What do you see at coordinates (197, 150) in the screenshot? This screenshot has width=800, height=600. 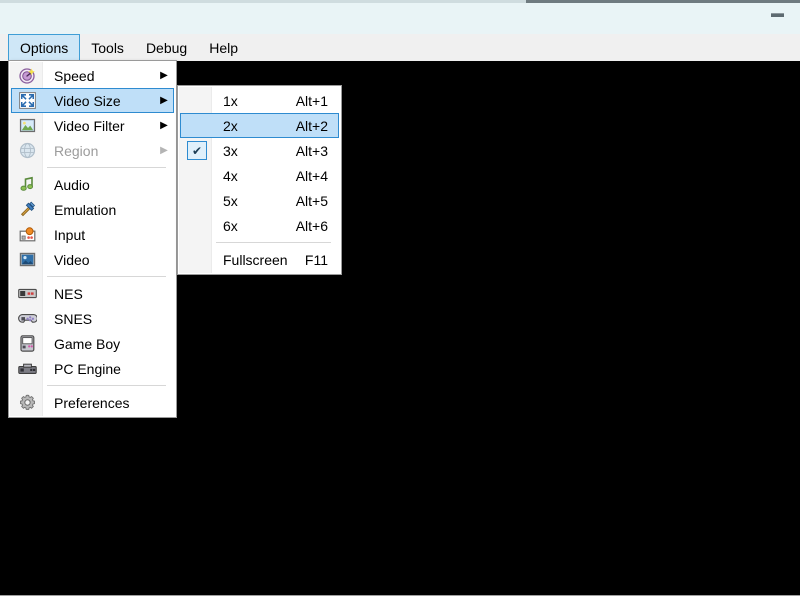 I see `checkmark-icon: ✔` at bounding box center [197, 150].